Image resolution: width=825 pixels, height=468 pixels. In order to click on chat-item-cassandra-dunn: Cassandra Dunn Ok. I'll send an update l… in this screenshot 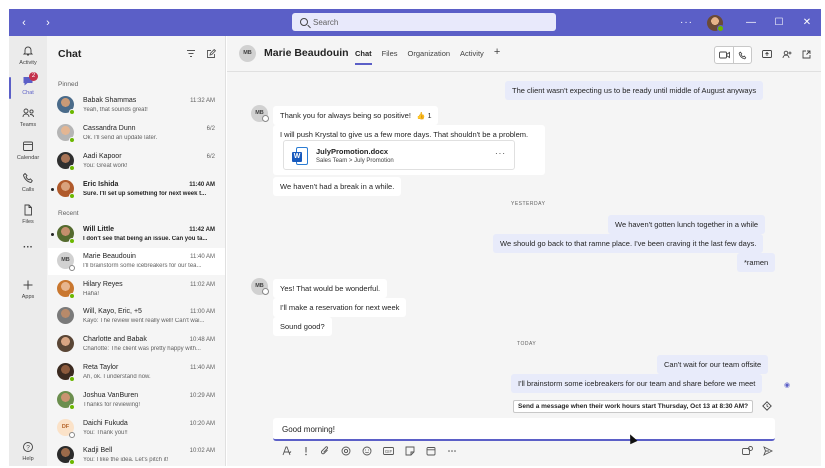, I will do `click(136, 133)`.